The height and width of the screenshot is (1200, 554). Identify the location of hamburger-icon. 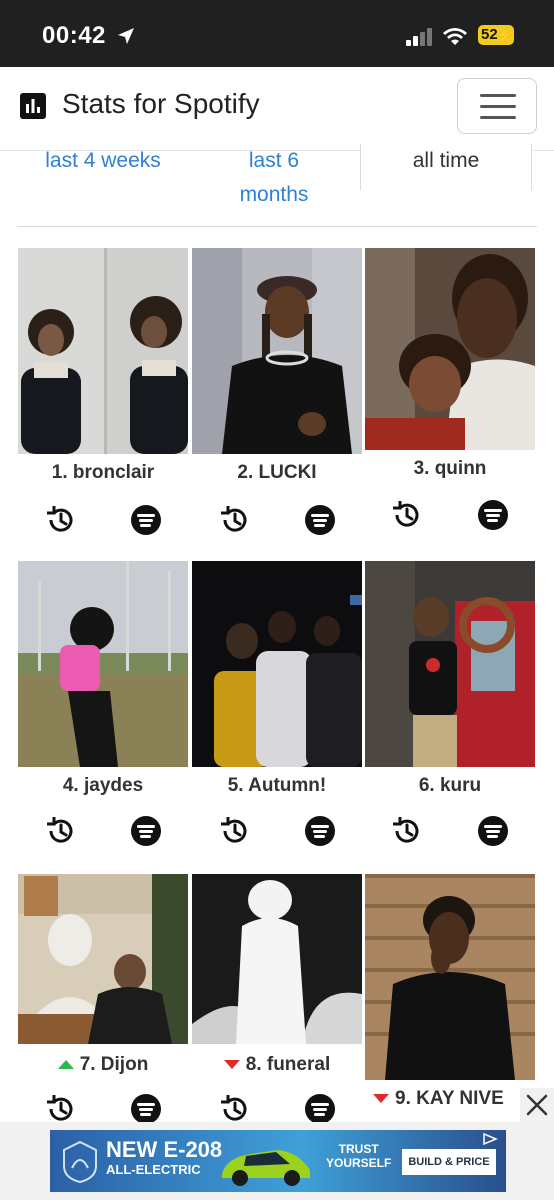
(498, 95).